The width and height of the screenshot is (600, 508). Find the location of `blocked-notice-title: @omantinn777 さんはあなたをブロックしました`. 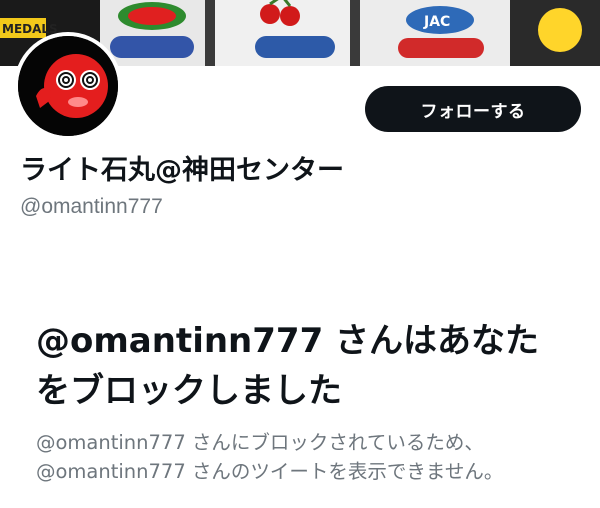

blocked-notice-title: @omantinn777 さんはあなたをブロックしました is located at coordinates (288, 366).